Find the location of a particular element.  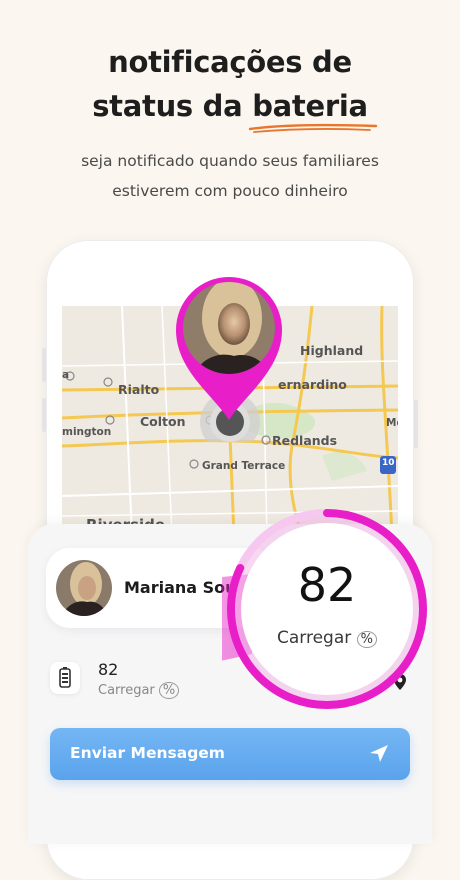

avatar-photo is located at coordinates (229, 328).